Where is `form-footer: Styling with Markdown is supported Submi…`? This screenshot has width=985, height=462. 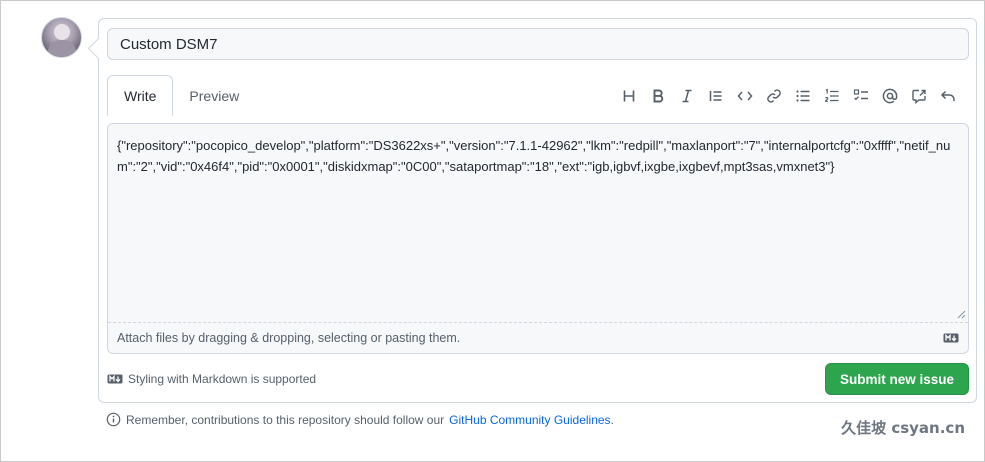
form-footer: Styling with Markdown is supported Submi… is located at coordinates (538, 379).